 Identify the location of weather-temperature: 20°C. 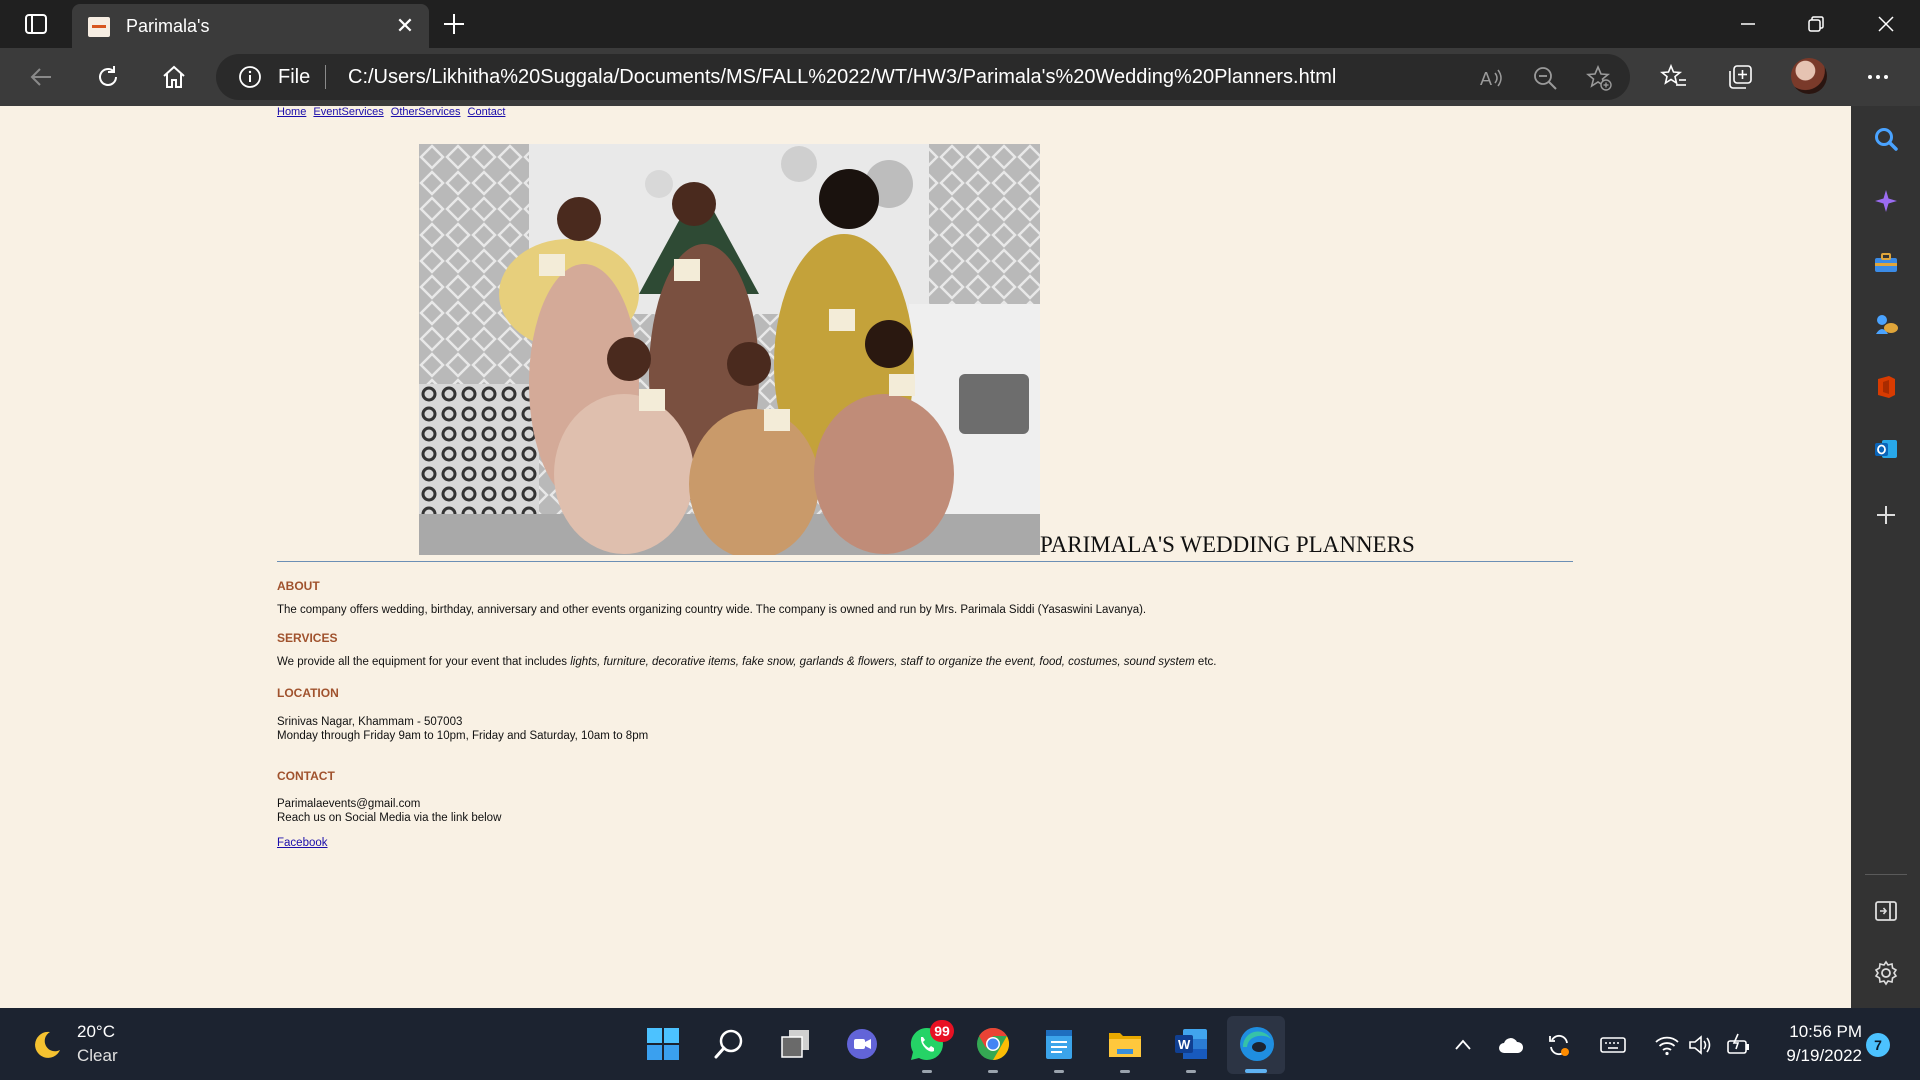
(96, 1032).